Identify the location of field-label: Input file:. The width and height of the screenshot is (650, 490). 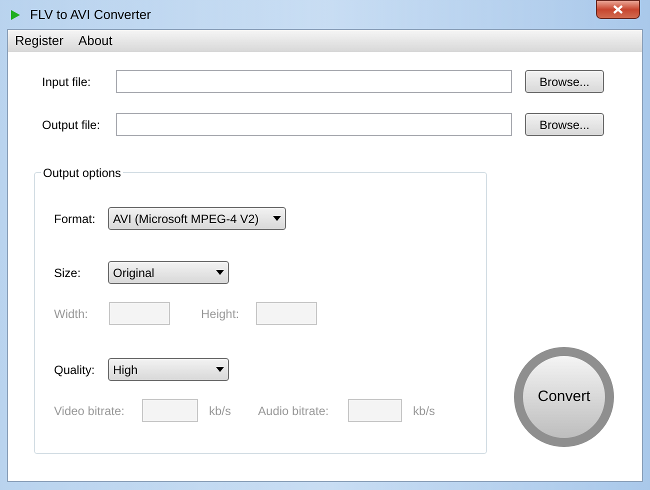
(67, 82).